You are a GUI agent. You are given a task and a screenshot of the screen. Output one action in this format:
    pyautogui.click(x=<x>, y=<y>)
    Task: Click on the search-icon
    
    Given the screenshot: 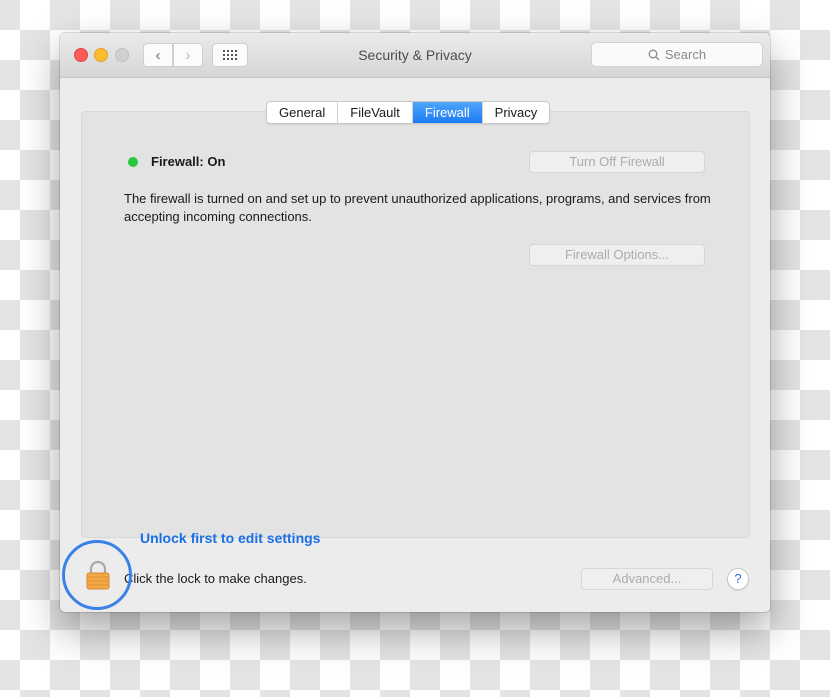 What is the action you would take?
    pyautogui.click(x=654, y=54)
    